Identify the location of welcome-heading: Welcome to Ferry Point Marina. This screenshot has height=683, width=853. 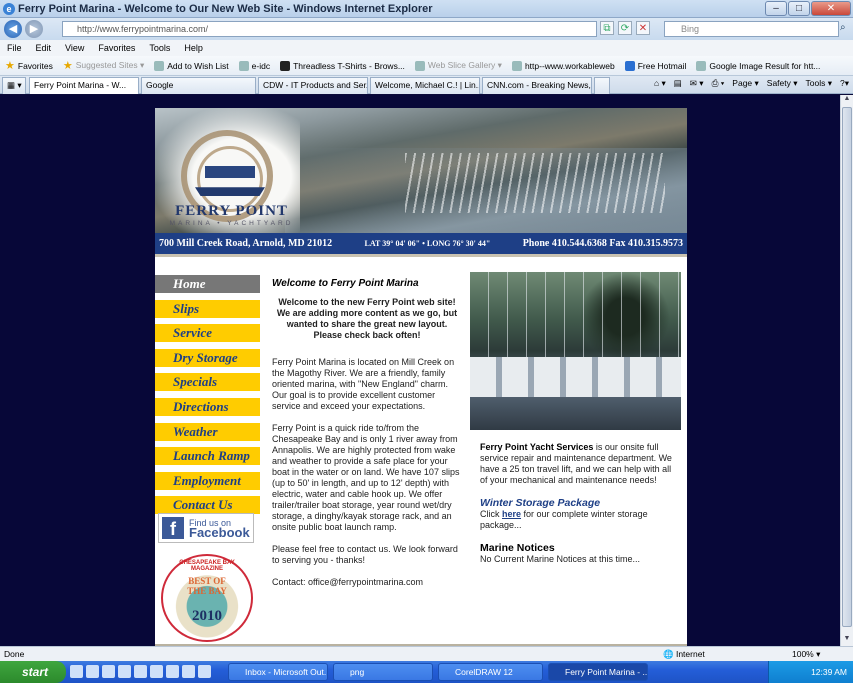
(345, 283).